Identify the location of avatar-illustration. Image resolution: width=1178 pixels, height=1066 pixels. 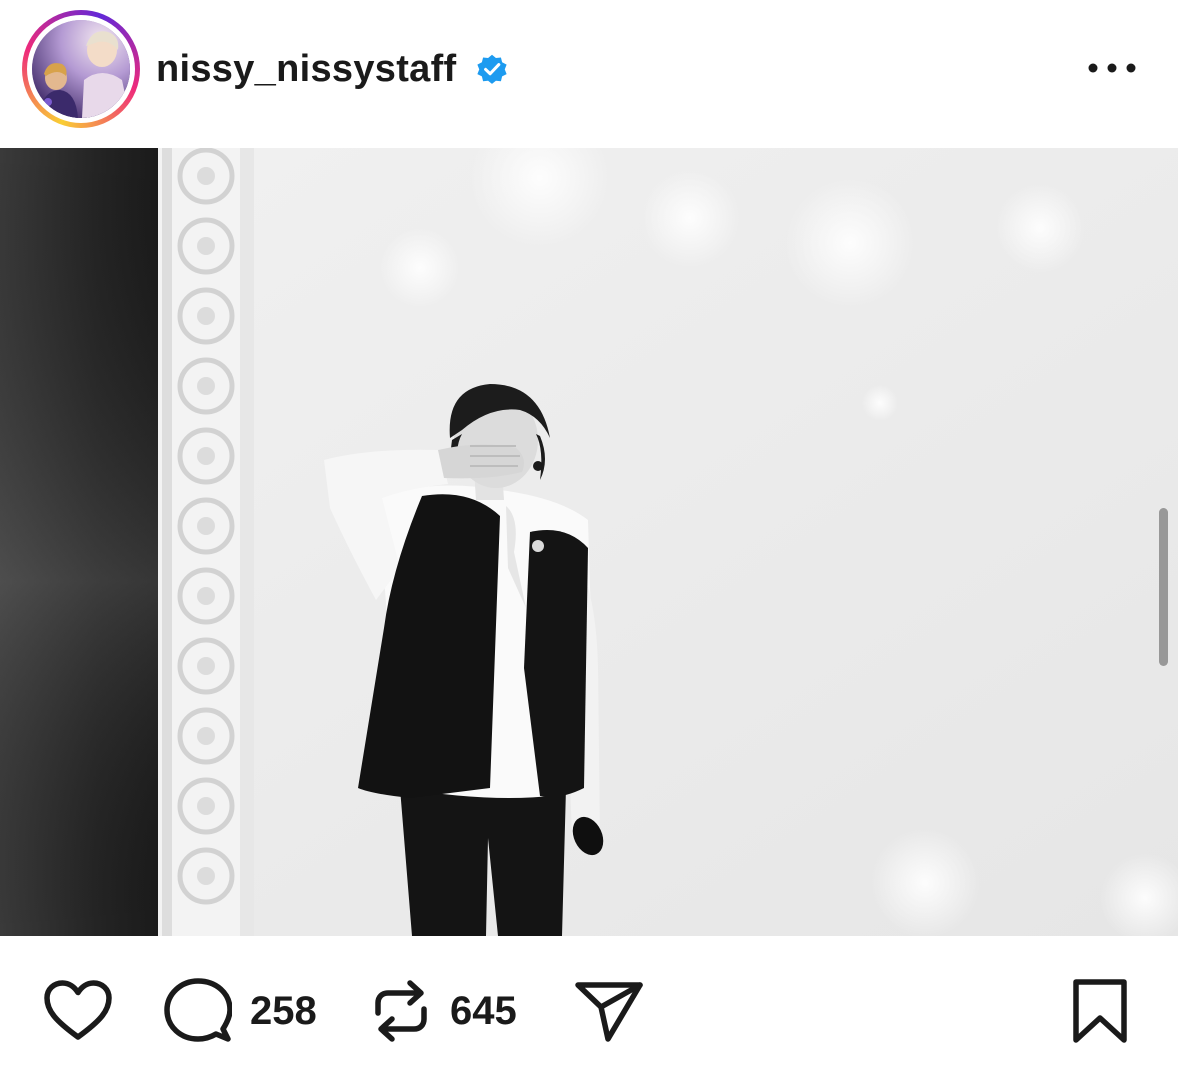
(81, 69).